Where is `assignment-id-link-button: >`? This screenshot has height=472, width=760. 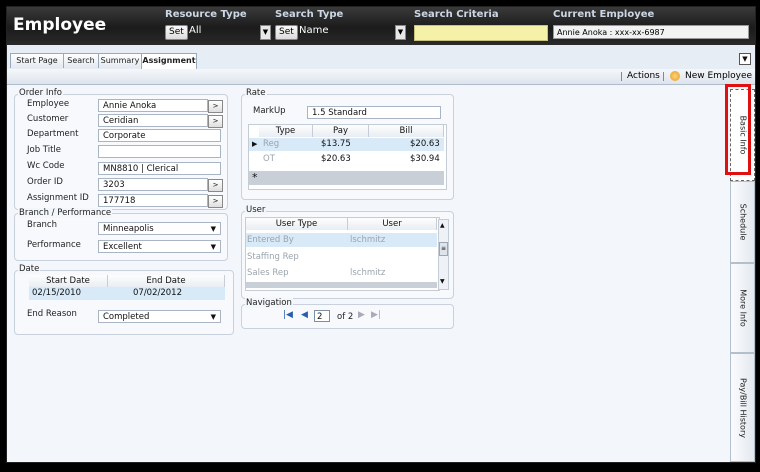 assignment-id-link-button: > is located at coordinates (215, 201).